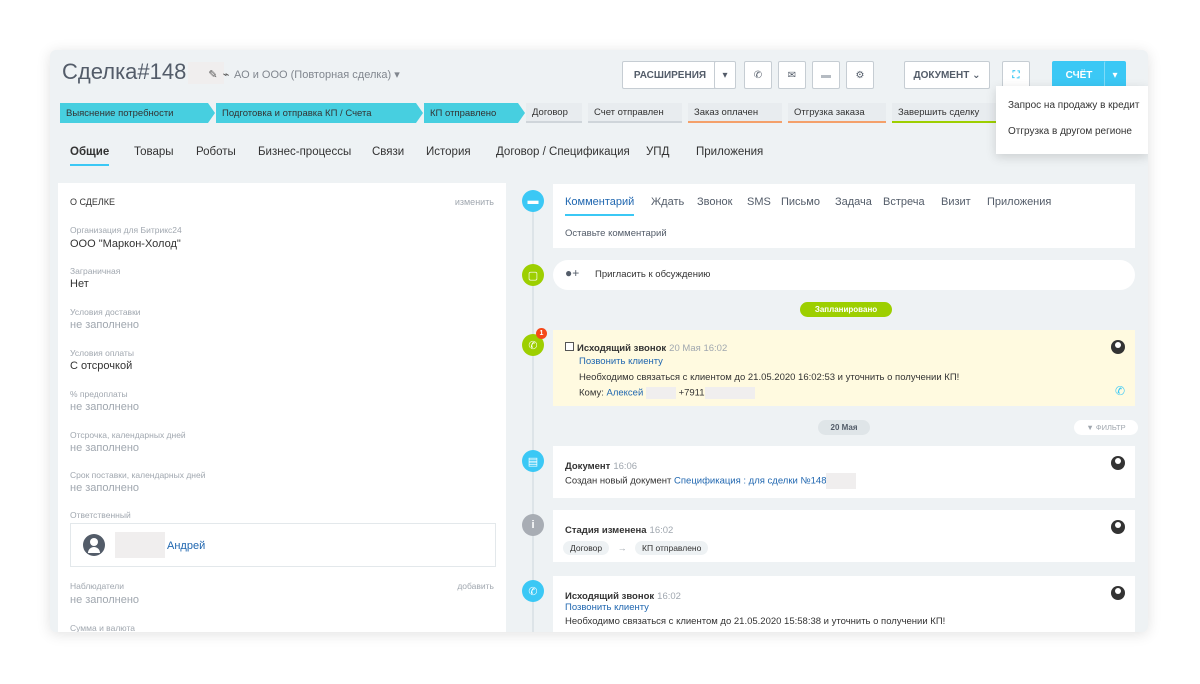  What do you see at coordinates (715, 202) in the screenshot?
I see `tab-call: Звонок` at bounding box center [715, 202].